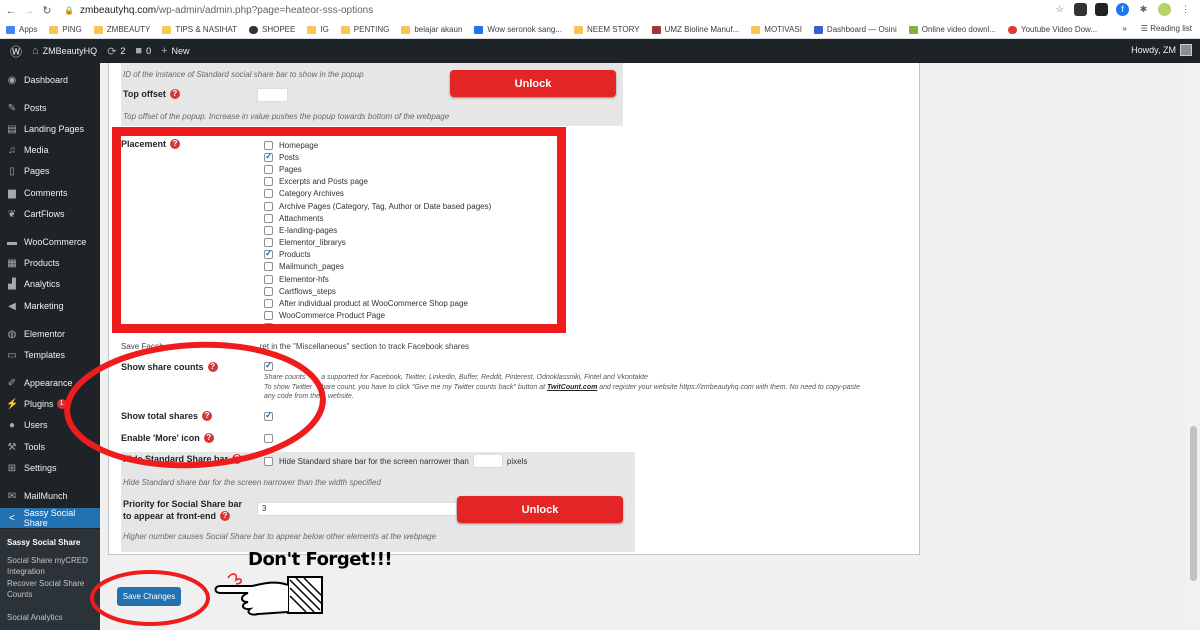 This screenshot has width=1200, height=630. Describe the element at coordinates (65, 29) in the screenshot. I see `bookmark-folder: PING` at that location.